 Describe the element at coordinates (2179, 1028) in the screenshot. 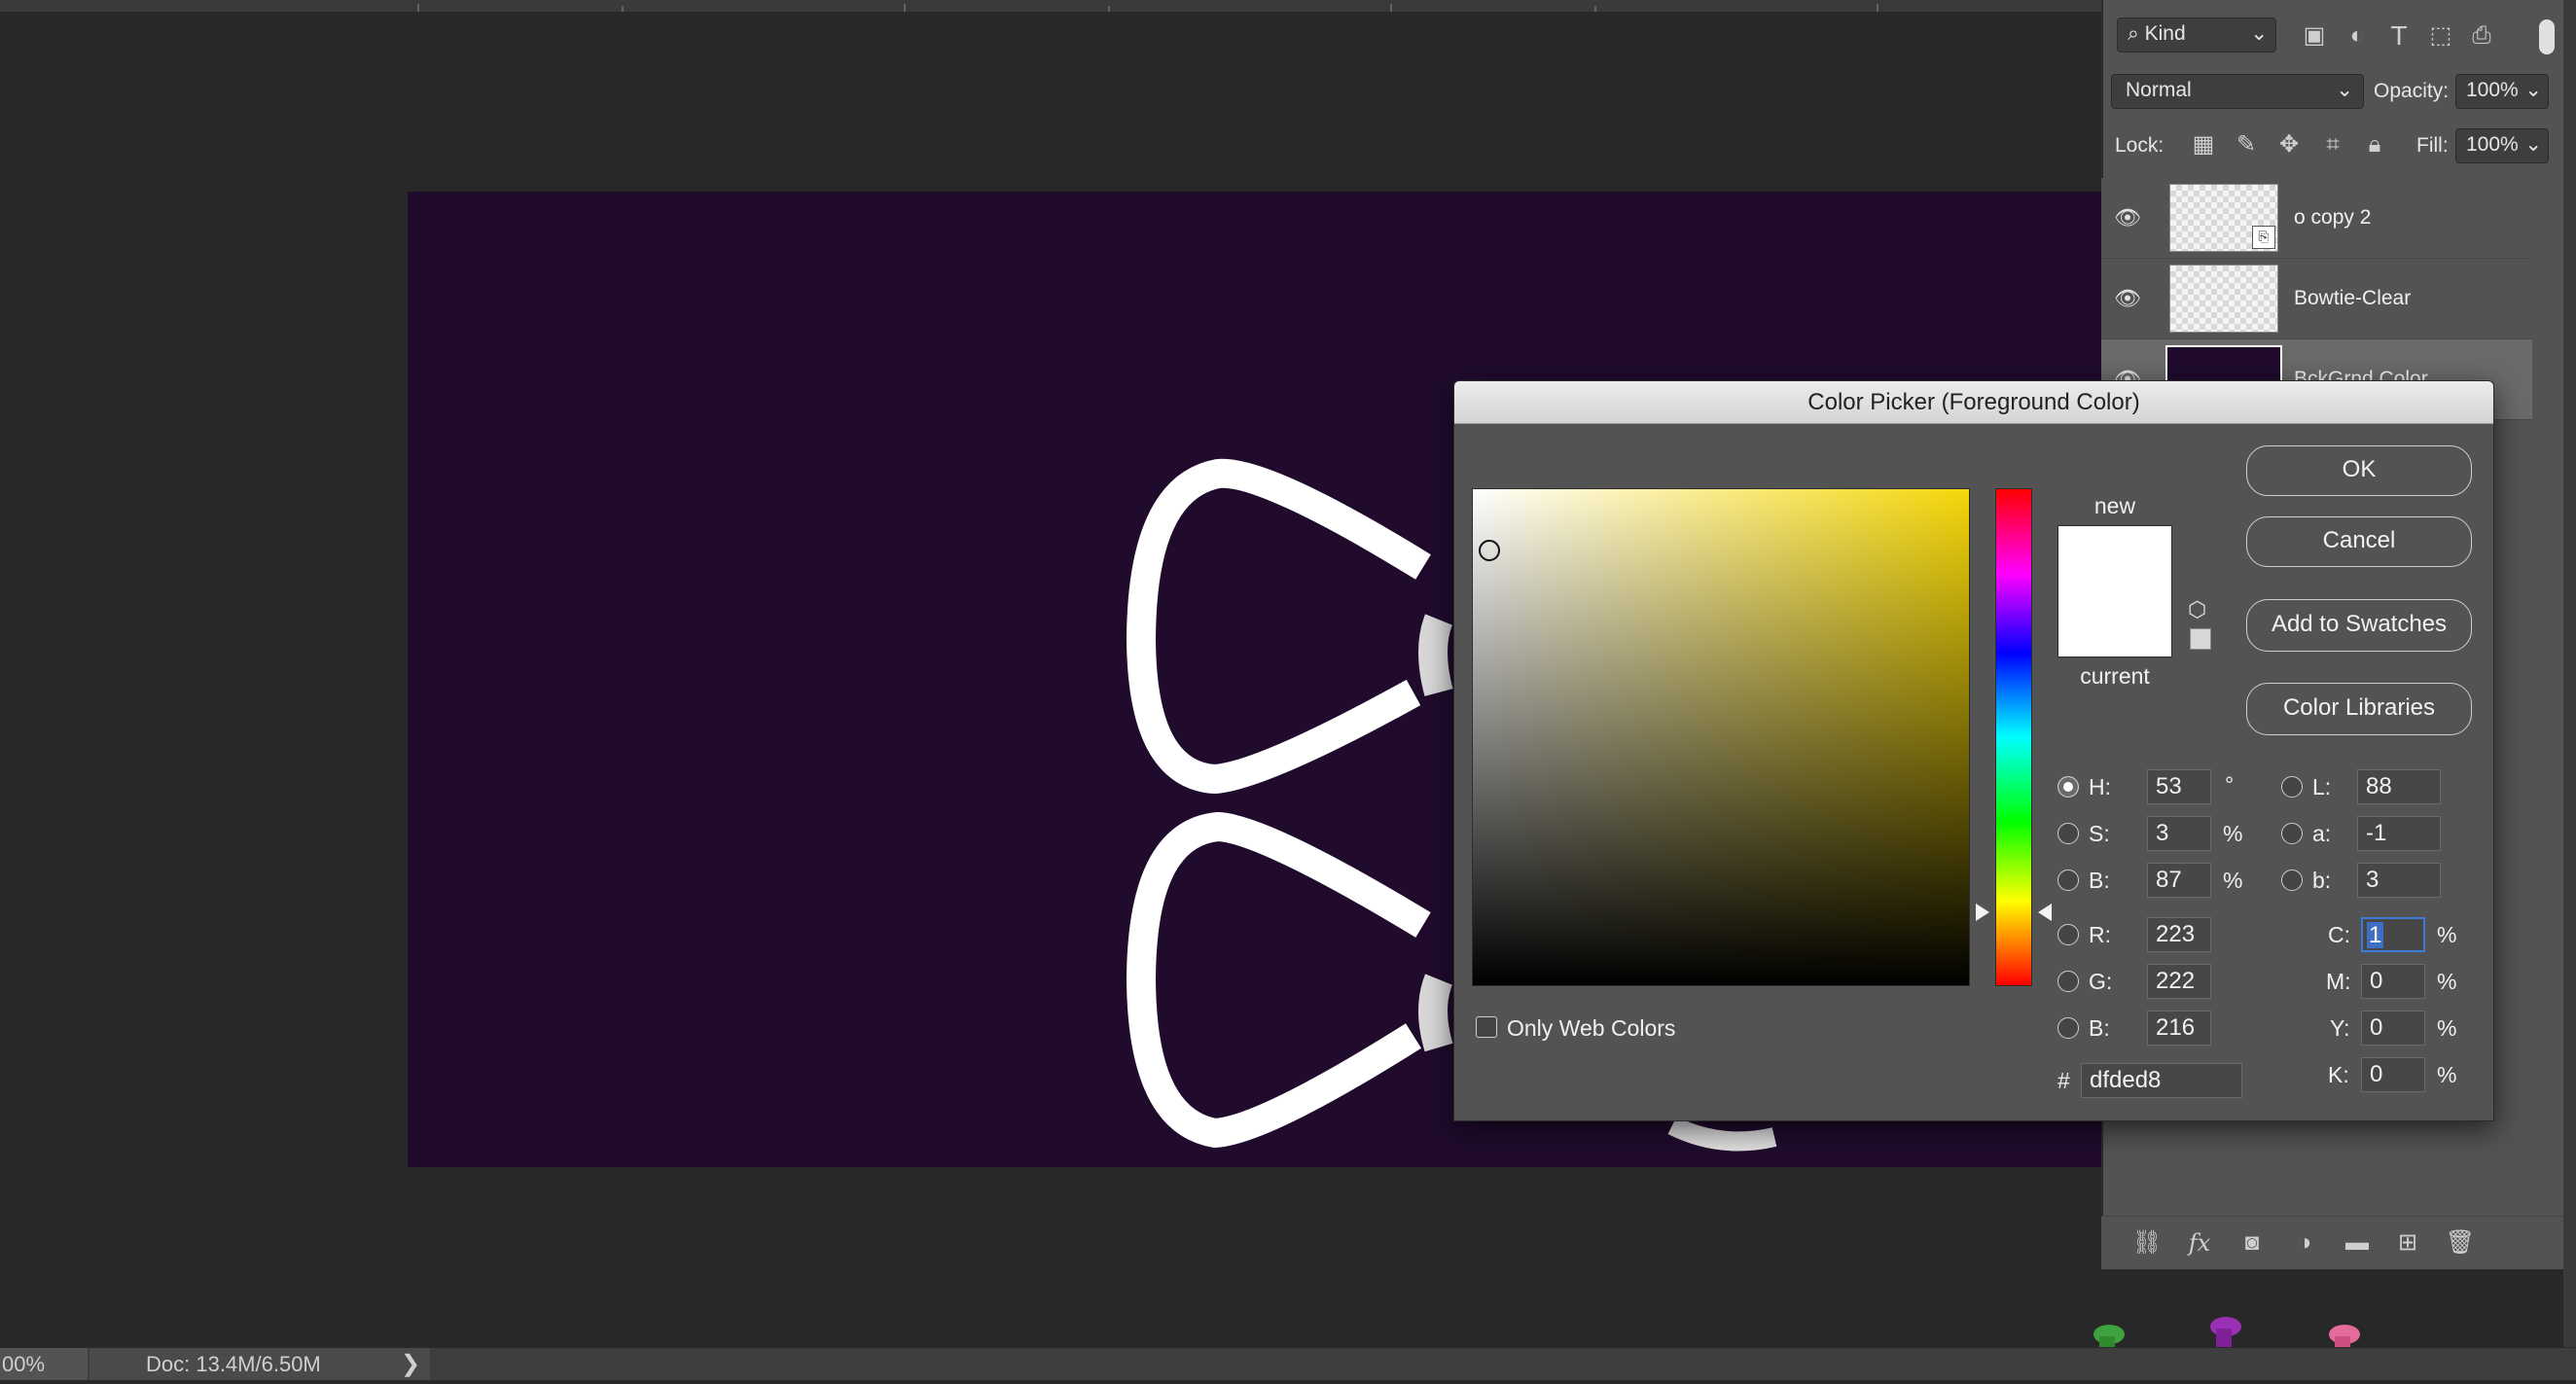

I see `blue-field: 216` at that location.